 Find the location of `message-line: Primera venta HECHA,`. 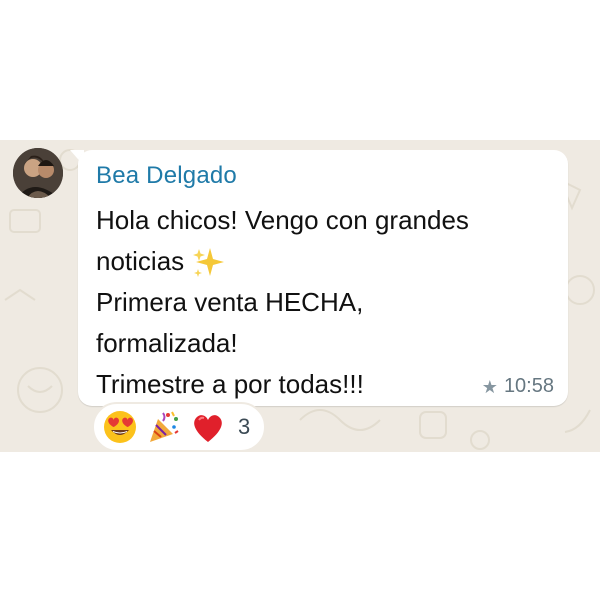

message-line: Primera venta HECHA, is located at coordinates (230, 302).